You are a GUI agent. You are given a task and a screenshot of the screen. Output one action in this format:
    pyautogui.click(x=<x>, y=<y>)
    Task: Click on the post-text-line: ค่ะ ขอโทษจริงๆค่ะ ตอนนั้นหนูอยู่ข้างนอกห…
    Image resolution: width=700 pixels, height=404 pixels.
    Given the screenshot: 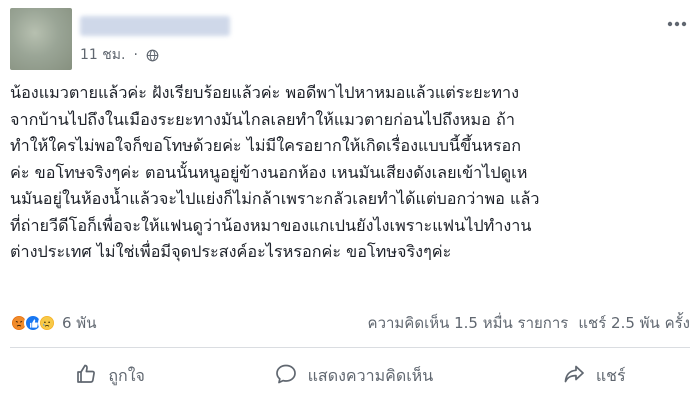 What is the action you would take?
    pyautogui.click(x=269, y=172)
    